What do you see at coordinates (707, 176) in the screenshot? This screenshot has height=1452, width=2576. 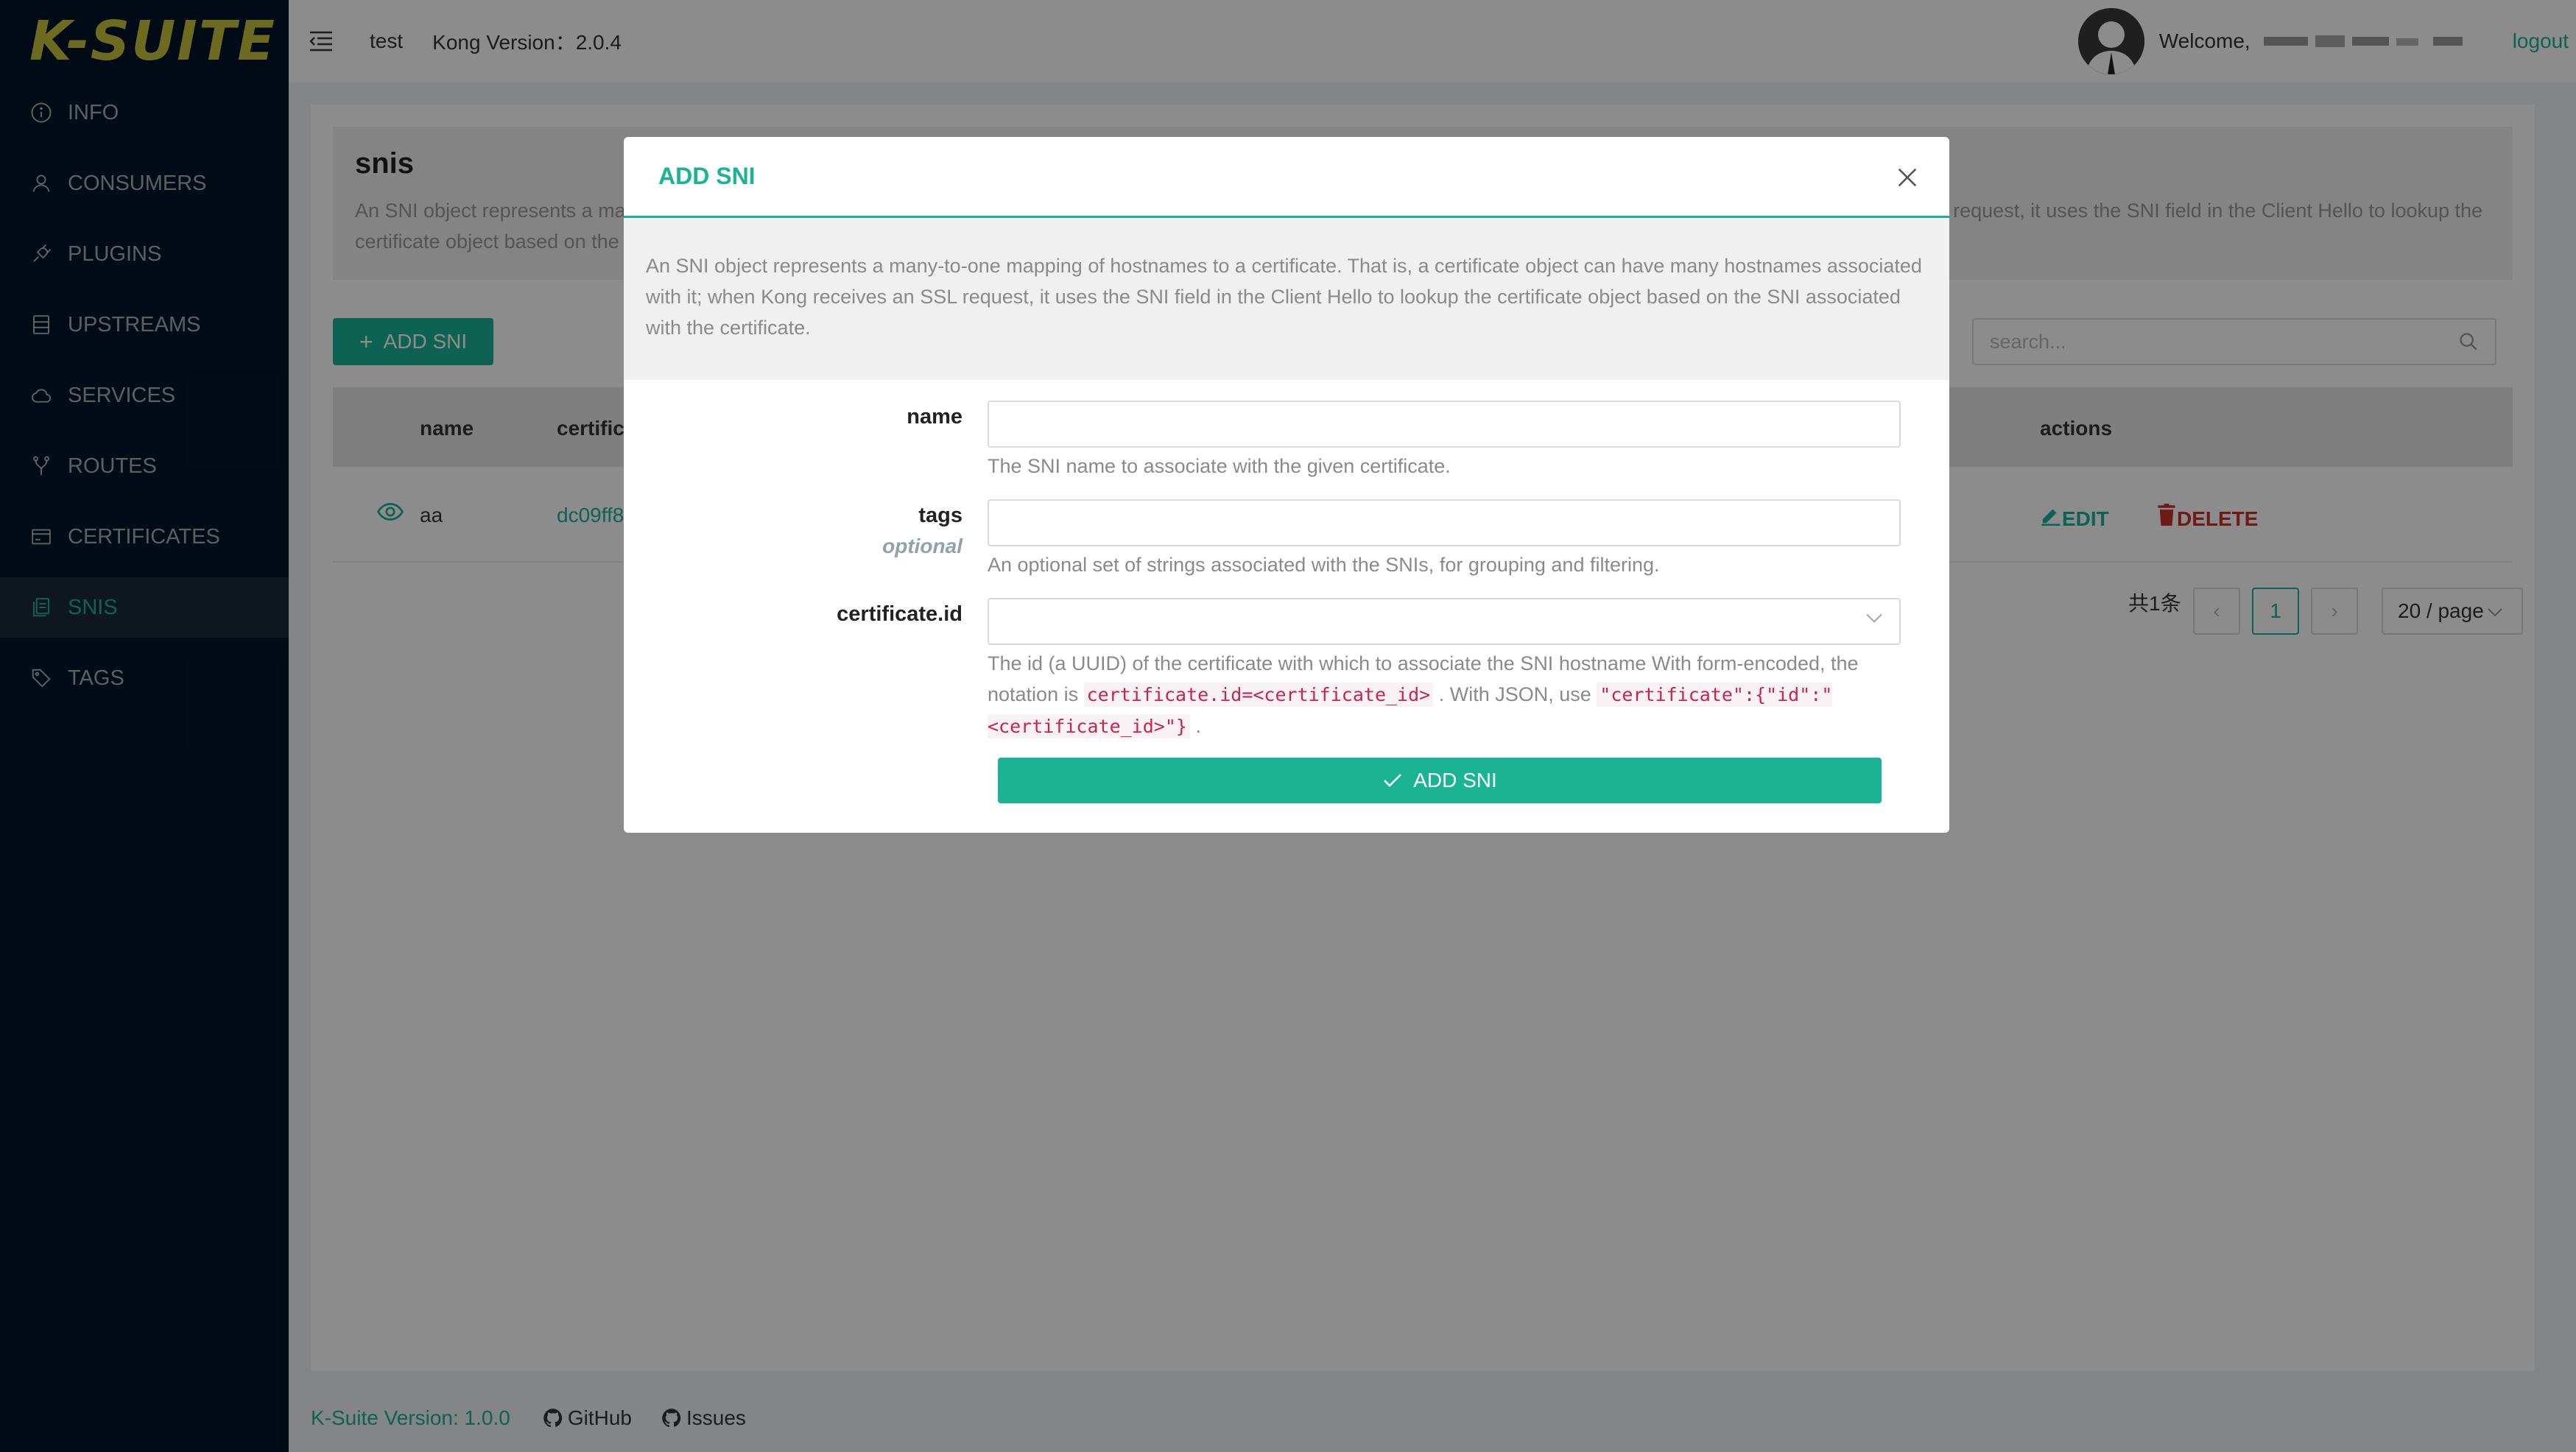 I see `modal-title: ADD SNI` at bounding box center [707, 176].